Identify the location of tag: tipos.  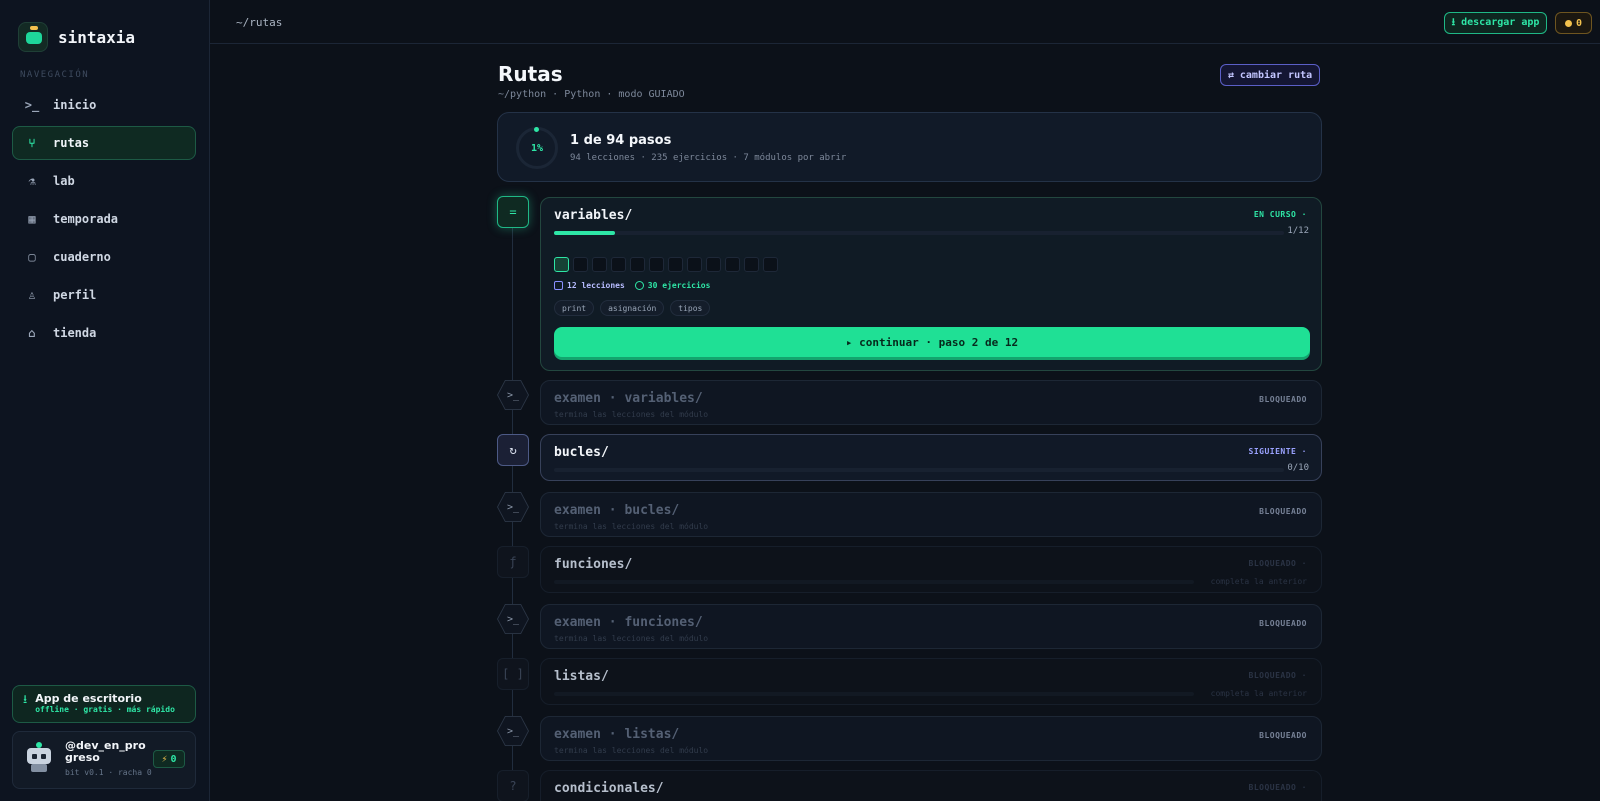
(690, 308).